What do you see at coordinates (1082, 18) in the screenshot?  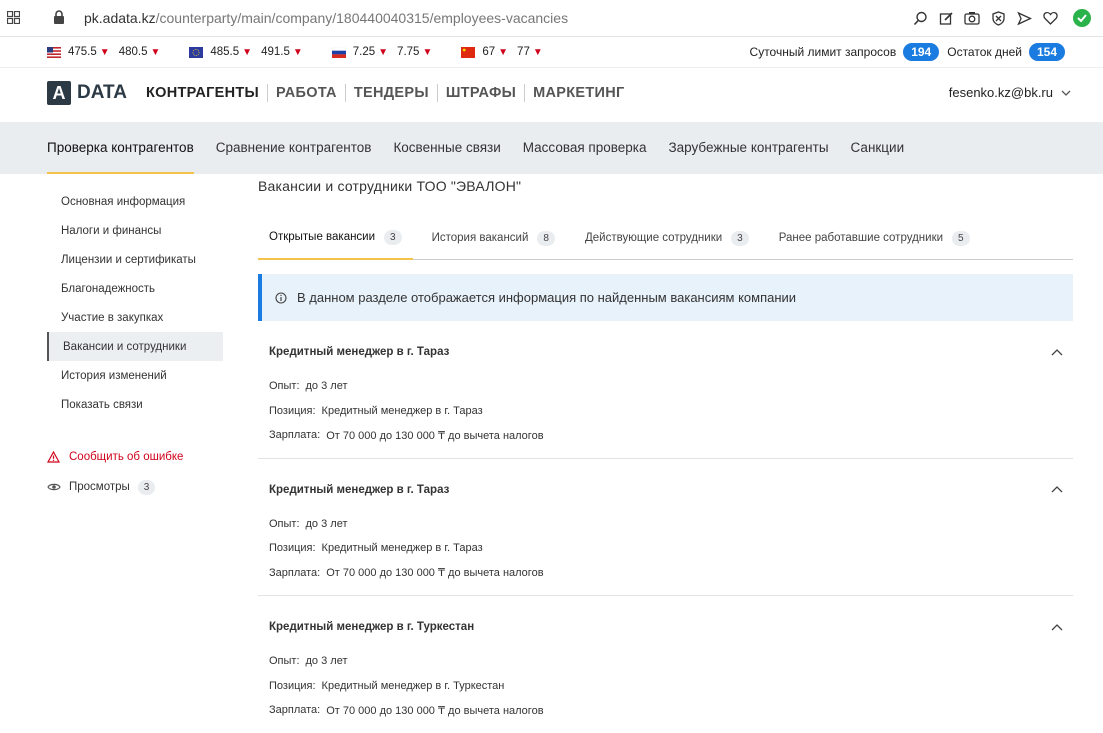 I see `check-circle-icon` at bounding box center [1082, 18].